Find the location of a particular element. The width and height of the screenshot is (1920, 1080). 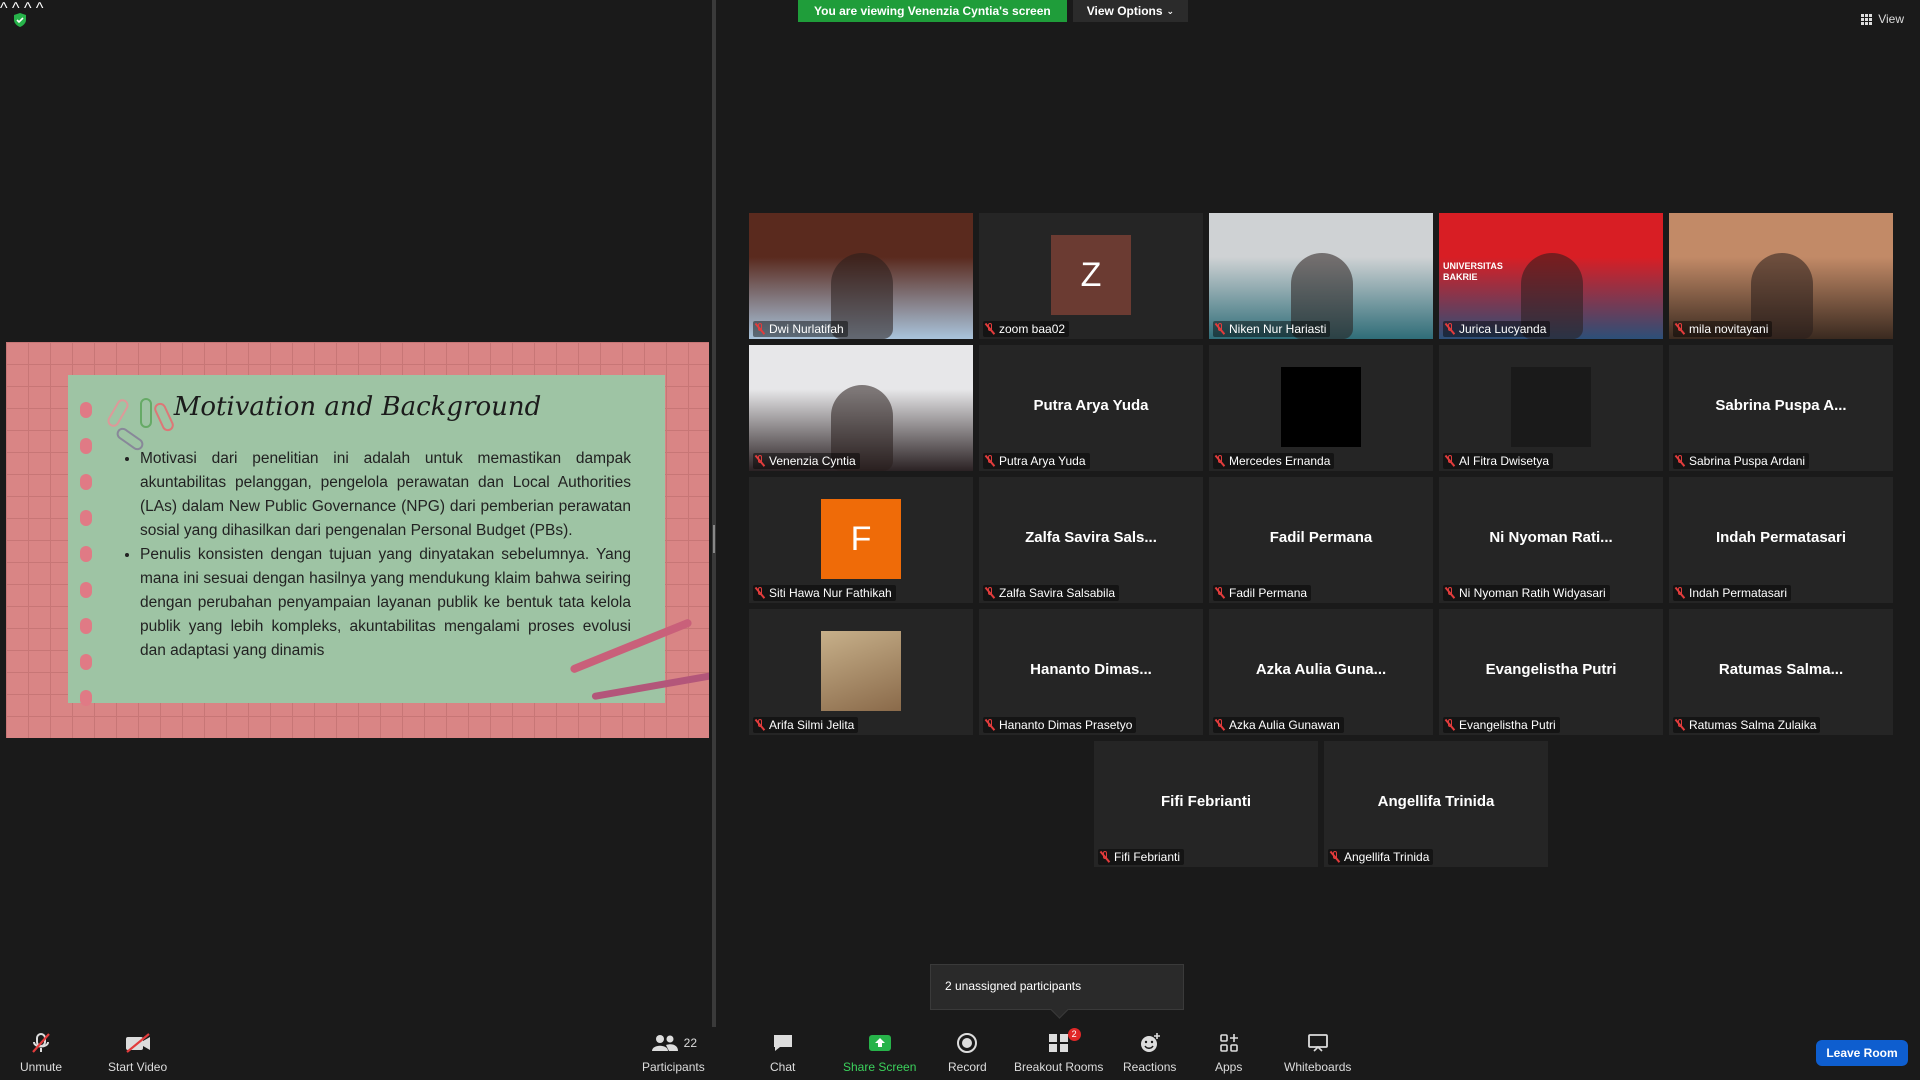

participant-name-label: Indah Permatasari is located at coordinates (1732, 593).